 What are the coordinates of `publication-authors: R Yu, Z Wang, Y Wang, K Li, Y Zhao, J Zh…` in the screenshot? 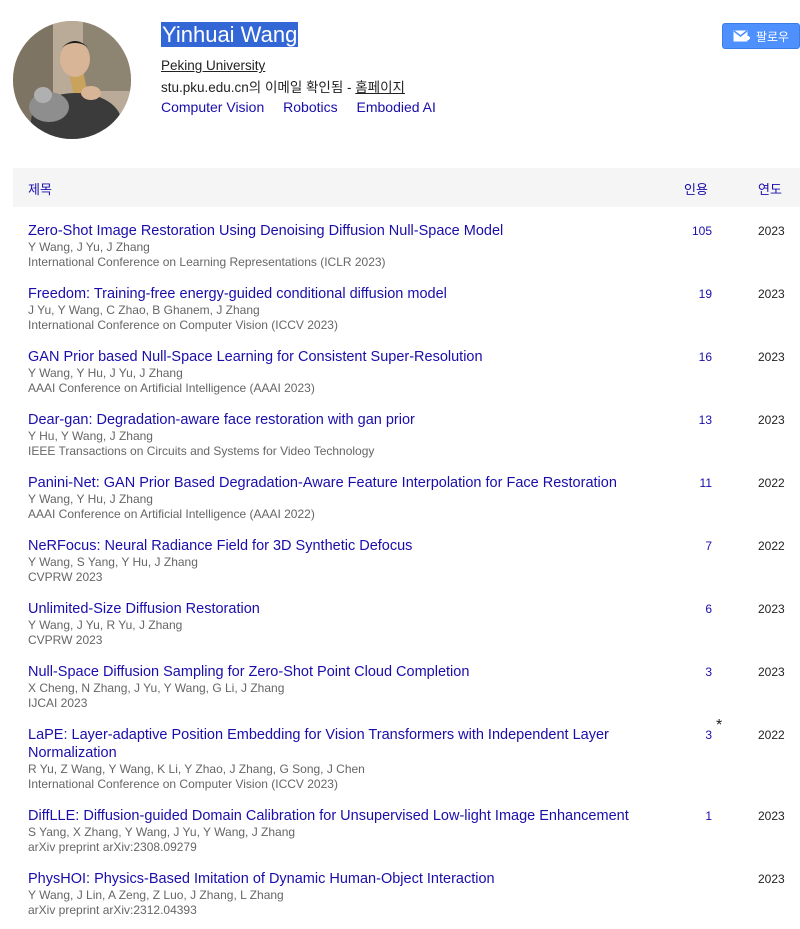 It's located at (196, 769).